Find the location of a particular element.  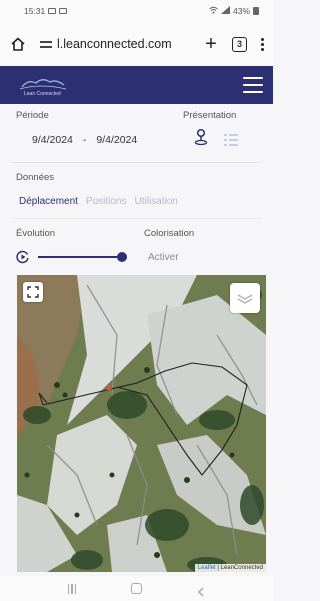

donnees-label: Données is located at coordinates (35, 177).